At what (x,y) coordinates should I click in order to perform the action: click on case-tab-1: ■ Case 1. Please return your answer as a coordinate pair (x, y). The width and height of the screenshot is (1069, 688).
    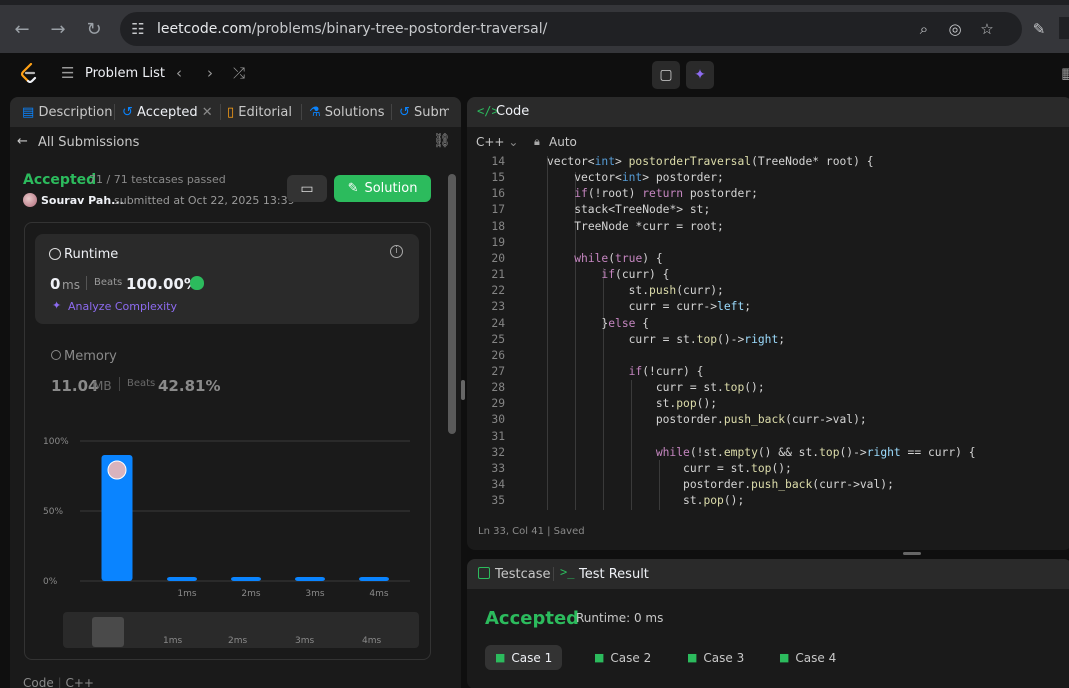
    Looking at the image, I should click on (524, 657).